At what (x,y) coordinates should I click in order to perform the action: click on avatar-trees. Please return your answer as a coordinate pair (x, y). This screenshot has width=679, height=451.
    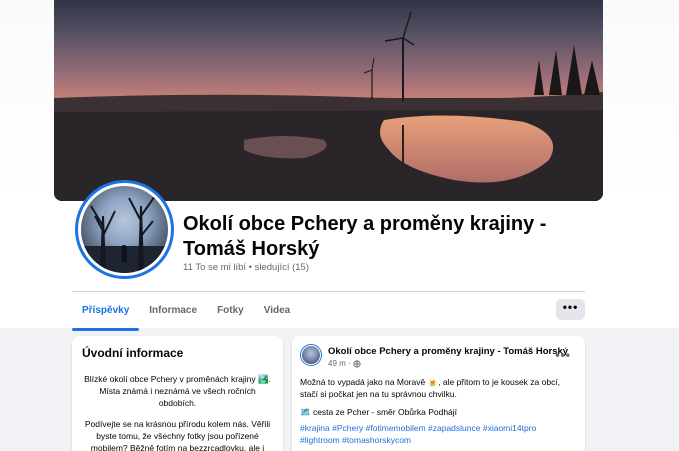
    Looking at the image, I should click on (124, 234).